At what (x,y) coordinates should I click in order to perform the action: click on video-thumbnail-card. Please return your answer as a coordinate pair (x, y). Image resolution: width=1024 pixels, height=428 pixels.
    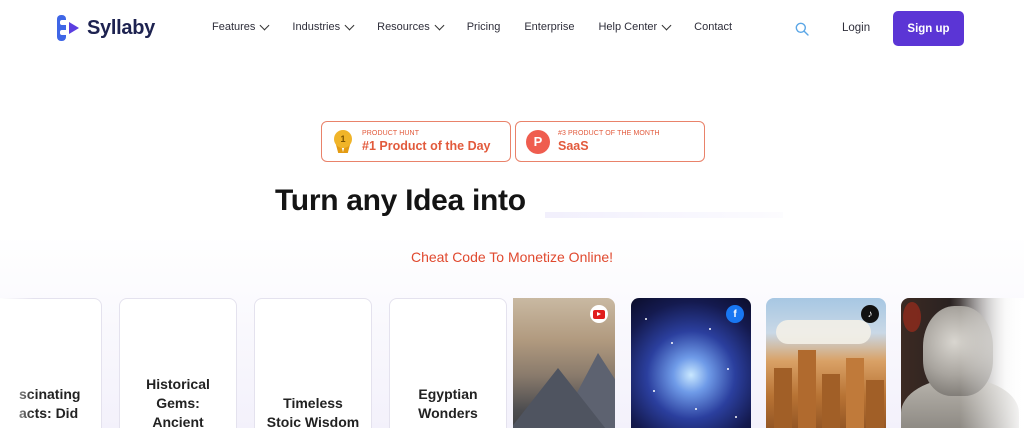
    Looking at the image, I should click on (564, 363).